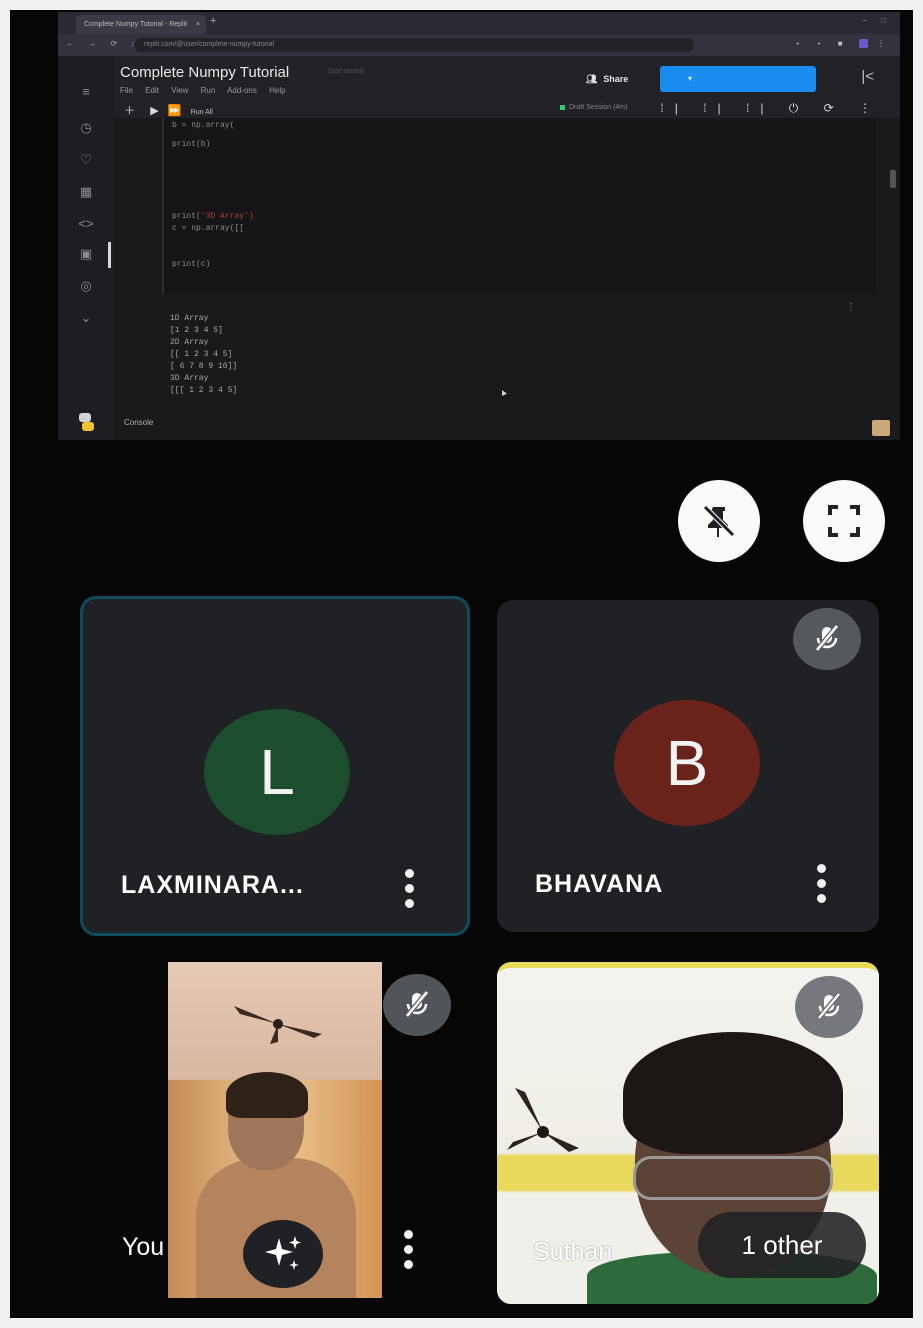  What do you see at coordinates (863, 44) in the screenshot?
I see `profile-icon` at bounding box center [863, 44].